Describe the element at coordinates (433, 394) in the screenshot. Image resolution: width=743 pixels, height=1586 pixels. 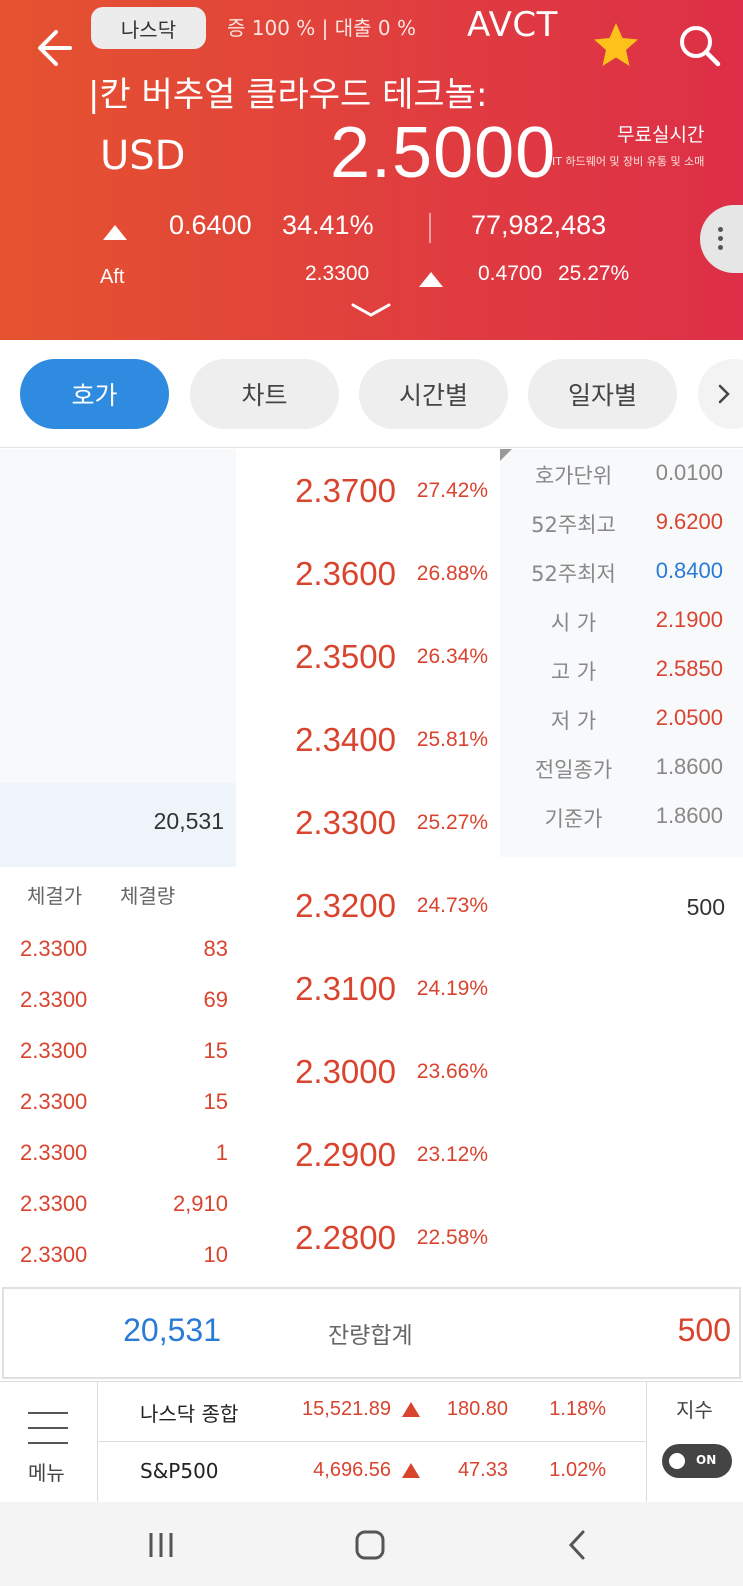
I see `tab-time: 시간별` at that location.